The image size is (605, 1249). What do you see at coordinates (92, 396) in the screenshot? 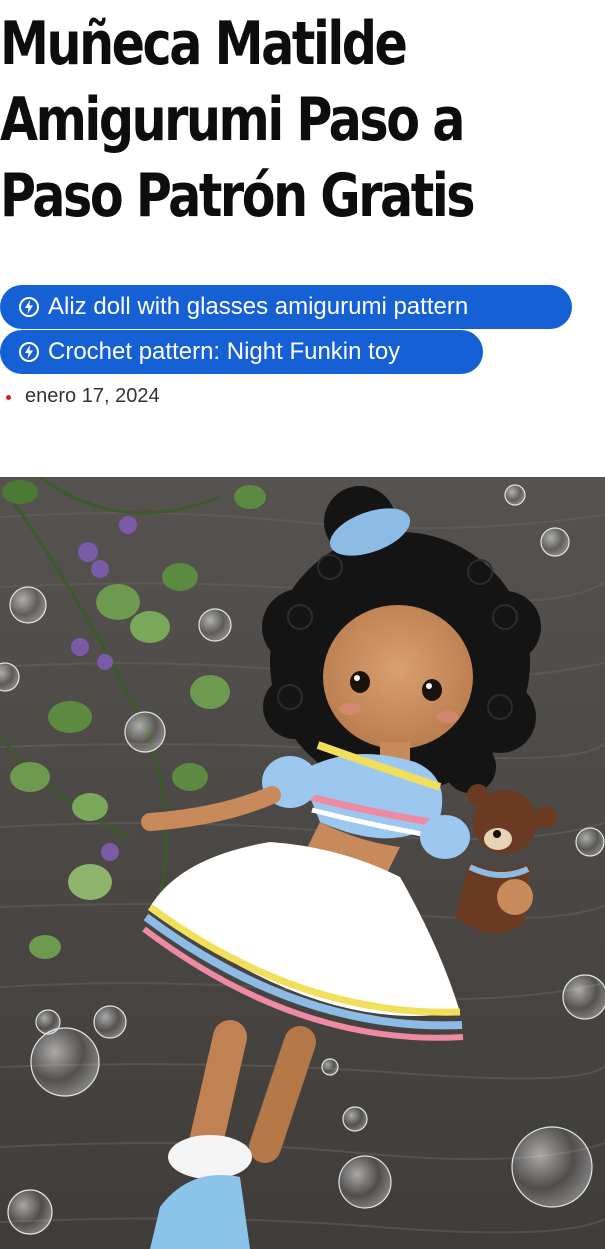
I see `post-date: enero 17, 2024` at bounding box center [92, 396].